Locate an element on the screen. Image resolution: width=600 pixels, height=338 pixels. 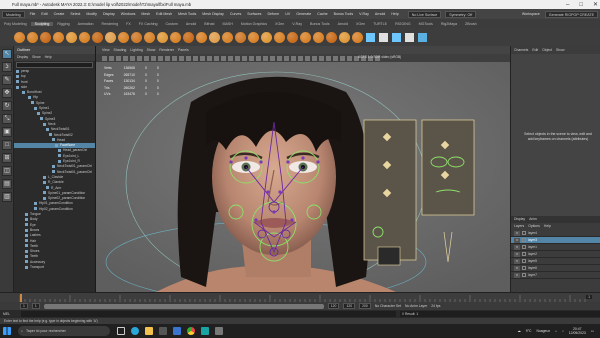
outliner-row: Transport is located at coordinates (54, 267).